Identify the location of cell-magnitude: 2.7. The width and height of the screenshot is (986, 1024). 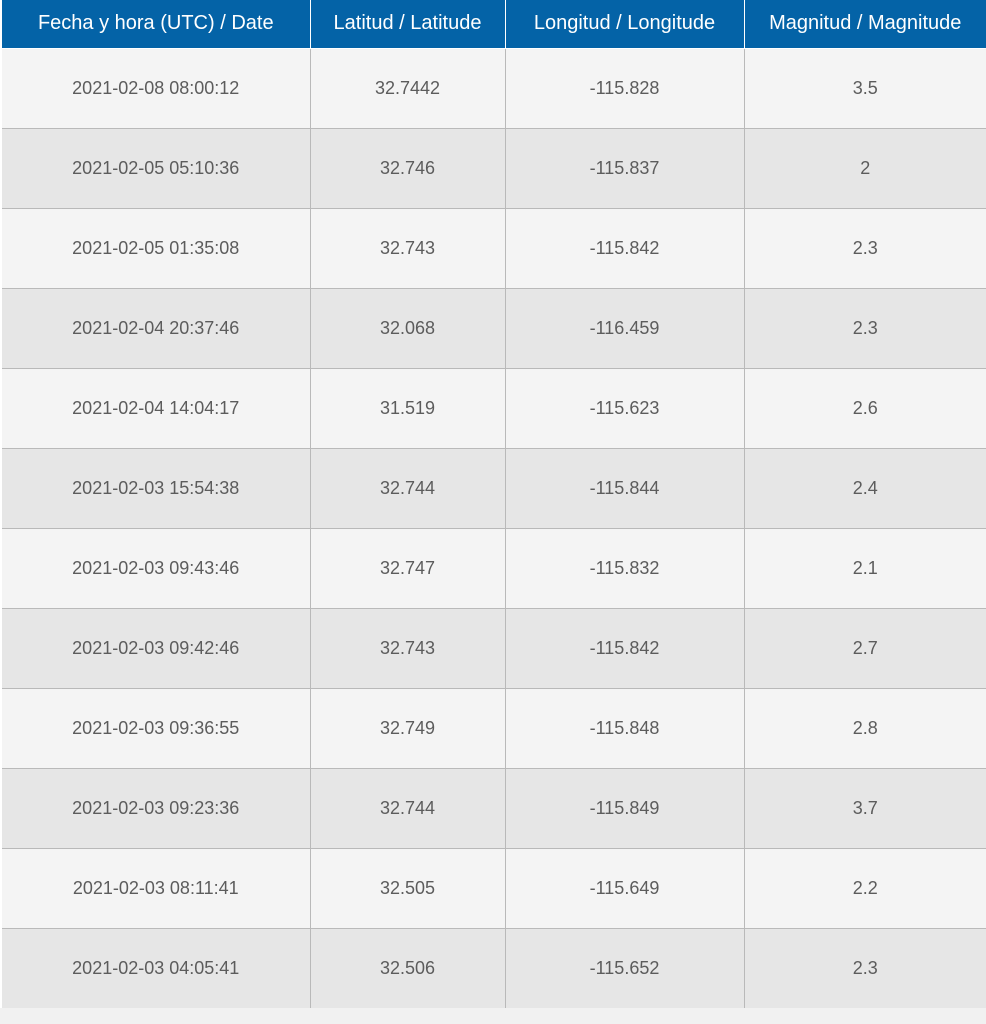
(864, 648).